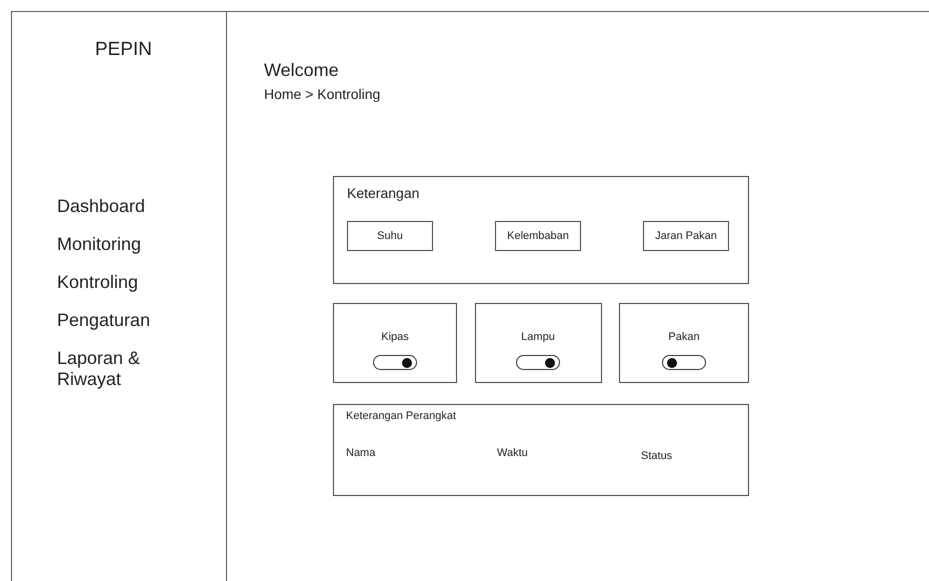 This screenshot has height=581, width=929. I want to click on control-label: Kipas, so click(395, 337).